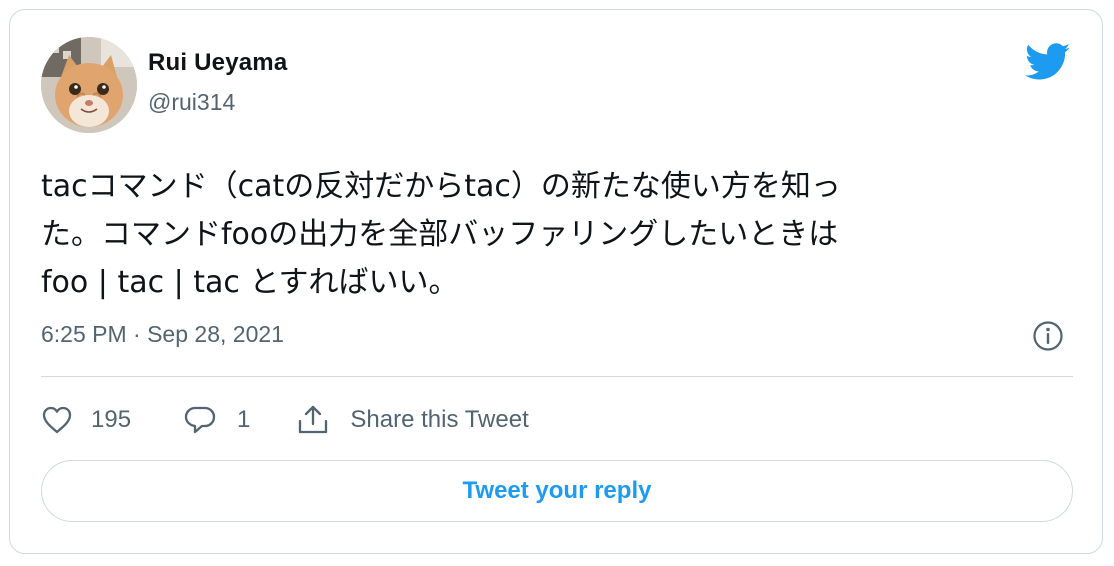  I want to click on share-button: Share this Tweet, so click(412, 420).